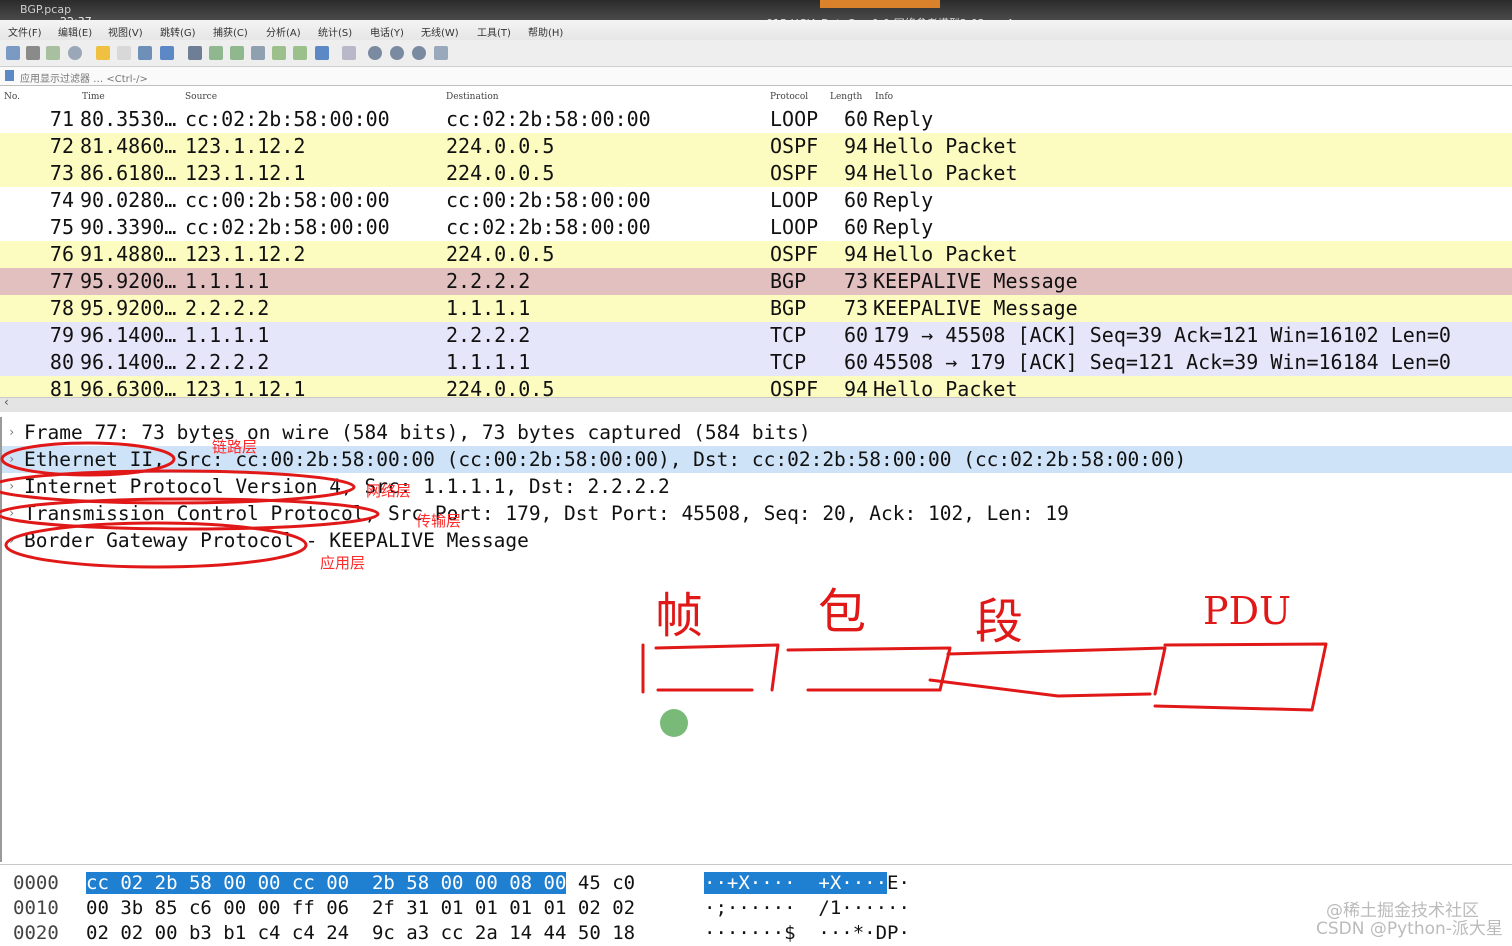 This screenshot has height=946, width=1512. What do you see at coordinates (1409, 929) in the screenshot?
I see `watermark-line2: CSDN @Python-派大星` at bounding box center [1409, 929].